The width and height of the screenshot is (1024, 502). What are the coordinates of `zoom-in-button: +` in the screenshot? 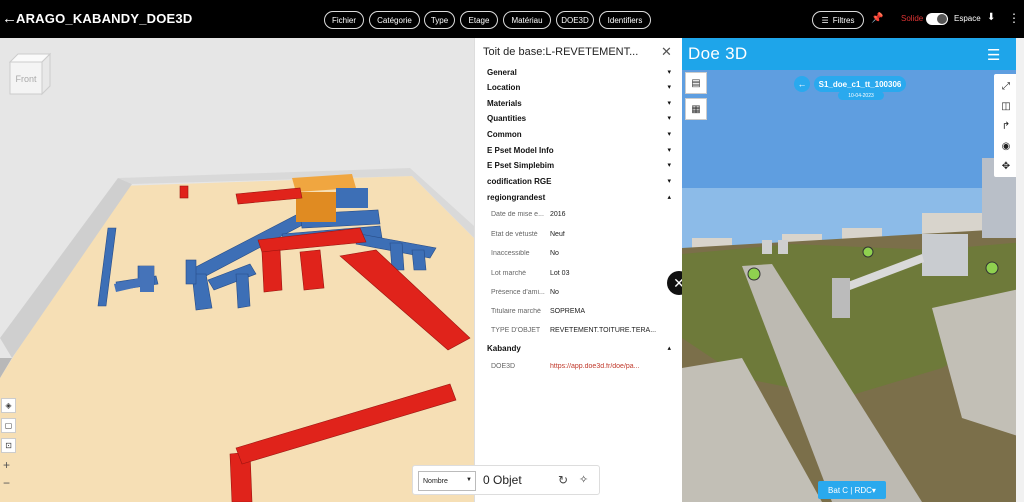 It's located at (6, 465).